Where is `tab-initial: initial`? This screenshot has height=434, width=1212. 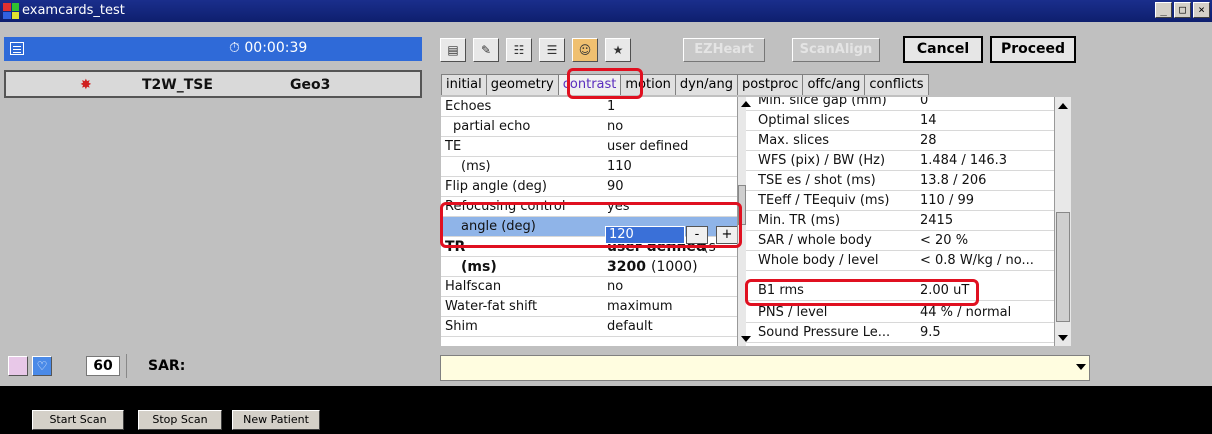
tab-initial: initial is located at coordinates (464, 84).